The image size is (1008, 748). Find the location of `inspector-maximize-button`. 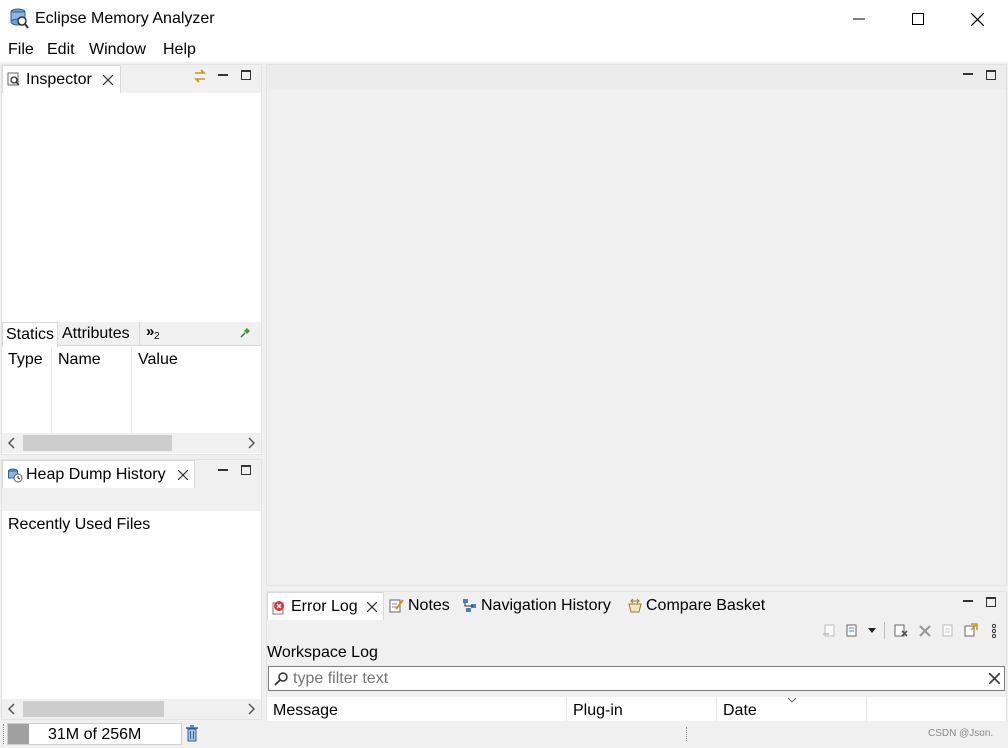

inspector-maximize-button is located at coordinates (246, 75).